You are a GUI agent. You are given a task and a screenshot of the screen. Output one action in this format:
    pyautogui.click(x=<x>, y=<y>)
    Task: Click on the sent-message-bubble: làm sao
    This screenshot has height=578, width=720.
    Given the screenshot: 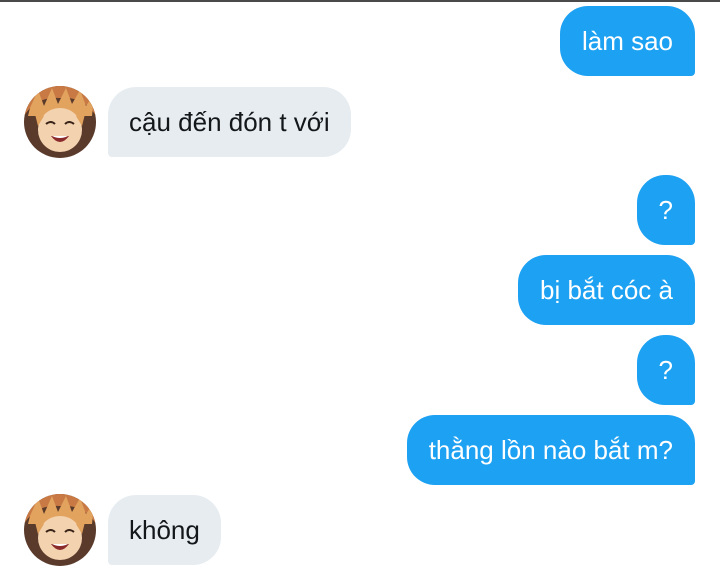 What is the action you would take?
    pyautogui.click(x=627, y=41)
    